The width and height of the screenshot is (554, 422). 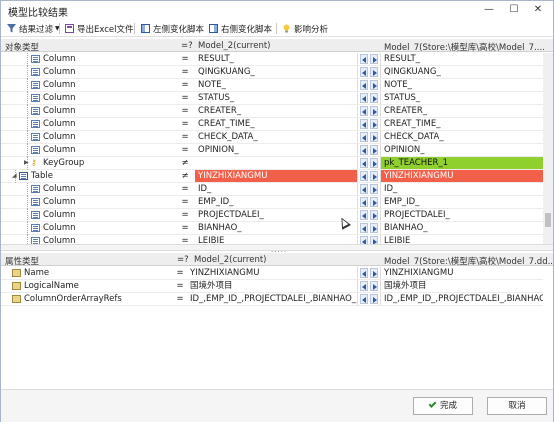 What do you see at coordinates (404, 150) in the screenshot?
I see `right-value: OPINION_` at bounding box center [404, 150].